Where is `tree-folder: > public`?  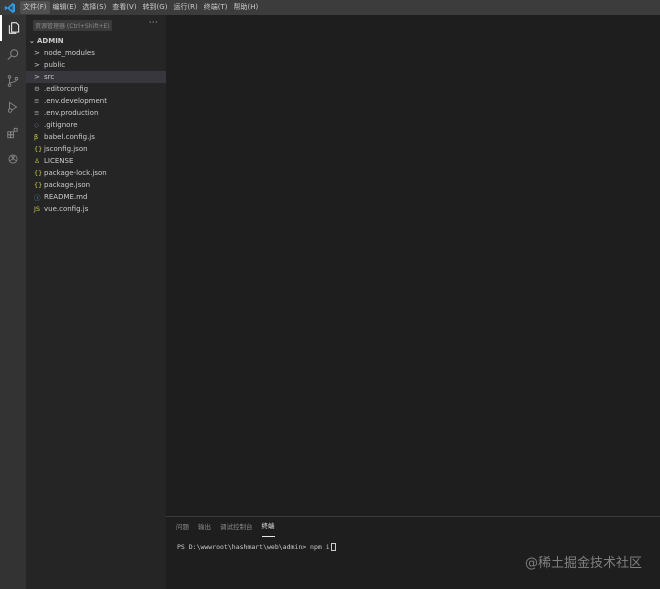
tree-folder: > public is located at coordinates (96, 65).